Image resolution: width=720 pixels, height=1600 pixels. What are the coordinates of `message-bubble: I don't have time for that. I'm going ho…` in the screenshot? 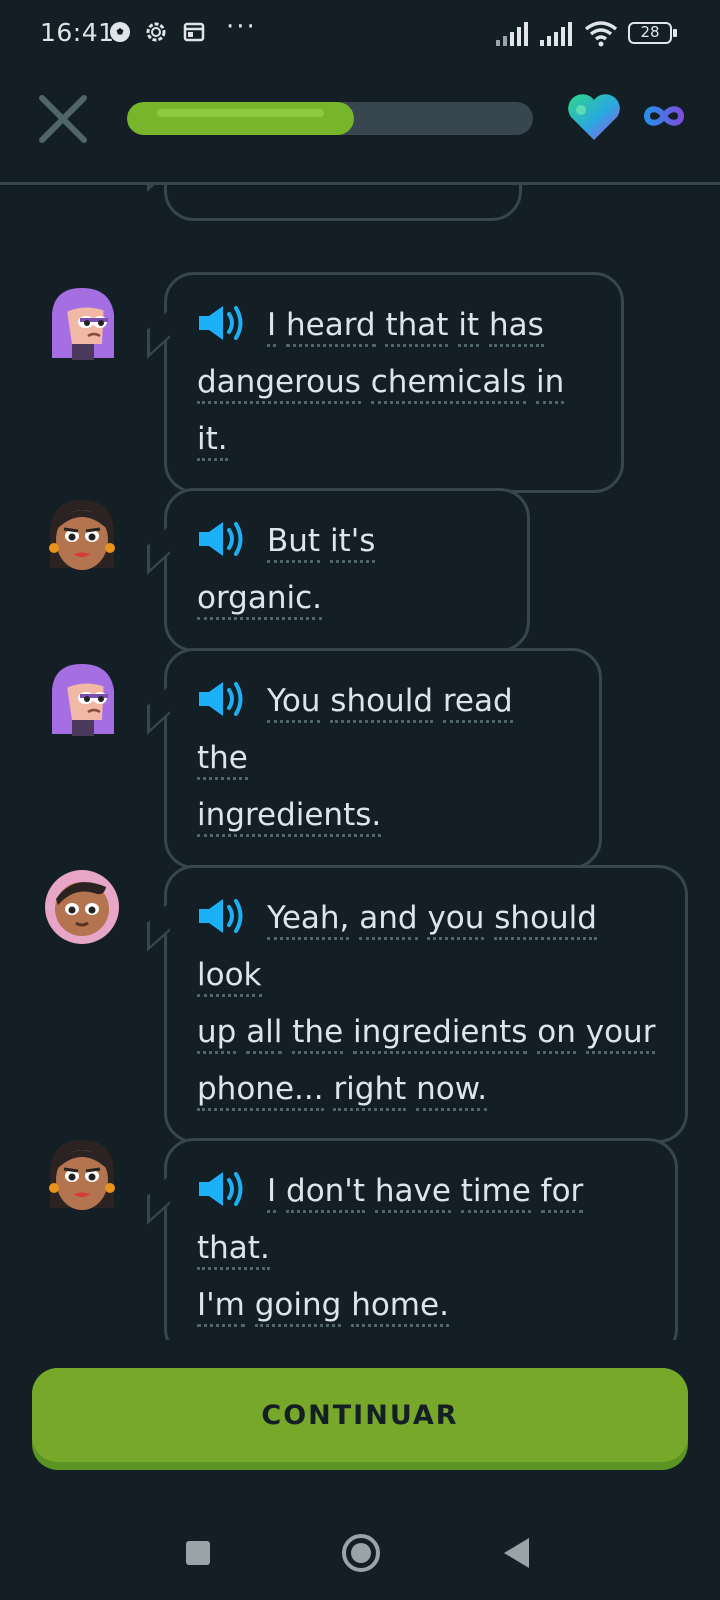 It's located at (421, 1239).